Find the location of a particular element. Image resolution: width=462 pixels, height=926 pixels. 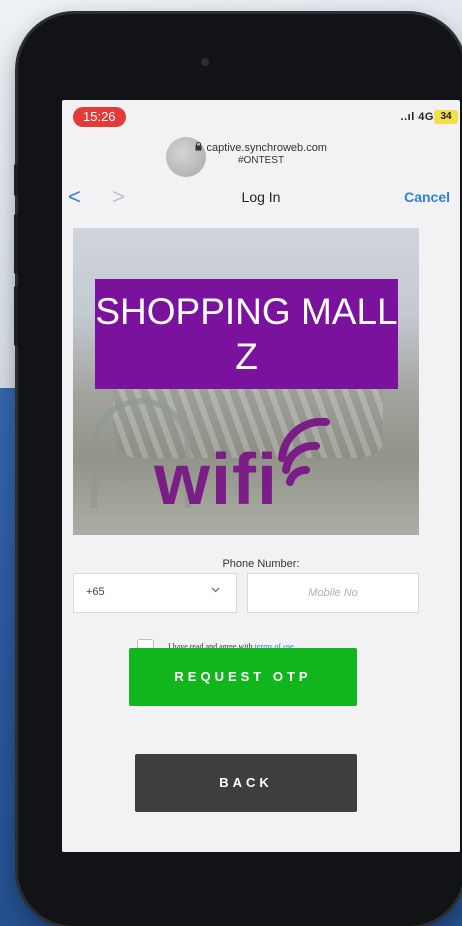

screen-bottom is located at coordinates (261, 832).